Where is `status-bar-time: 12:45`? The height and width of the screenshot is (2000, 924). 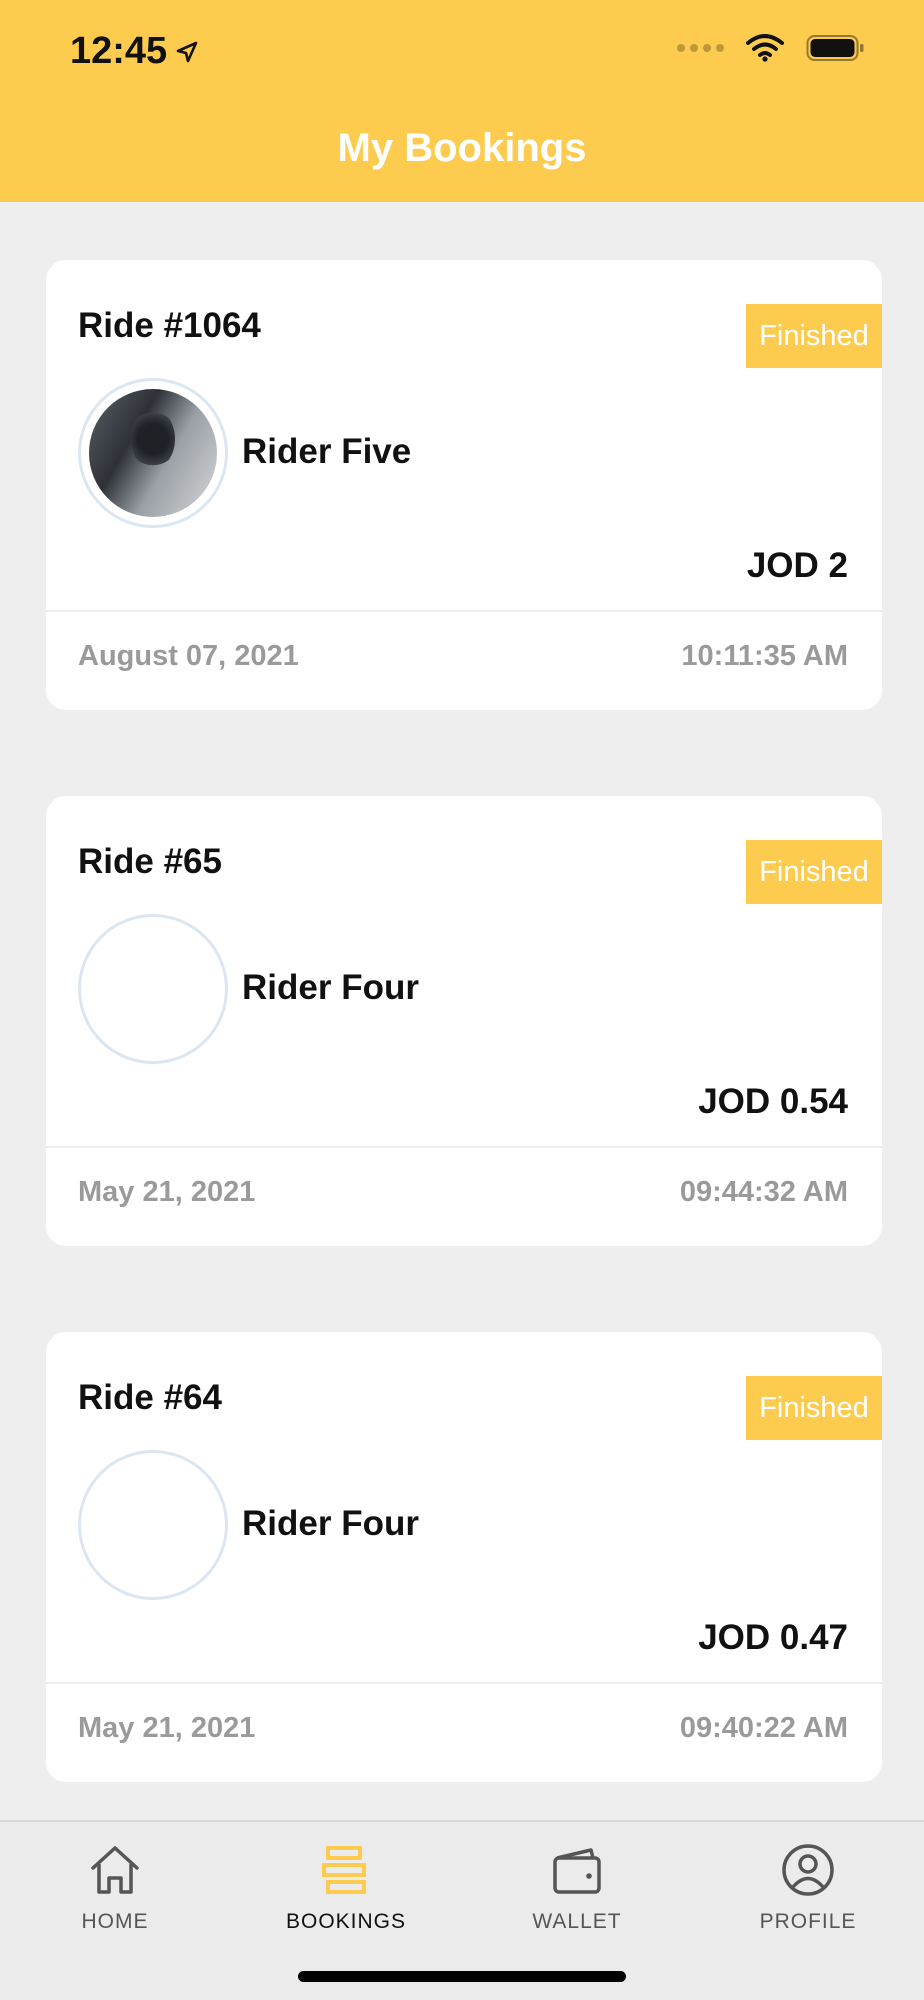
status-bar-time: 12:45 is located at coordinates (134, 51).